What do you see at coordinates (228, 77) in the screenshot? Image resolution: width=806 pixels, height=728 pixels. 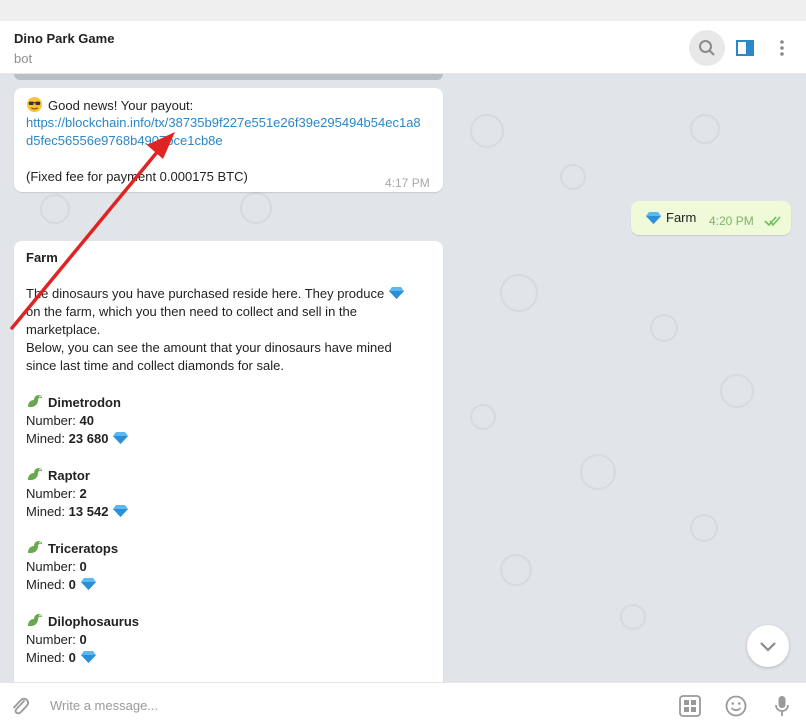 I see `previous-message-edge` at bounding box center [228, 77].